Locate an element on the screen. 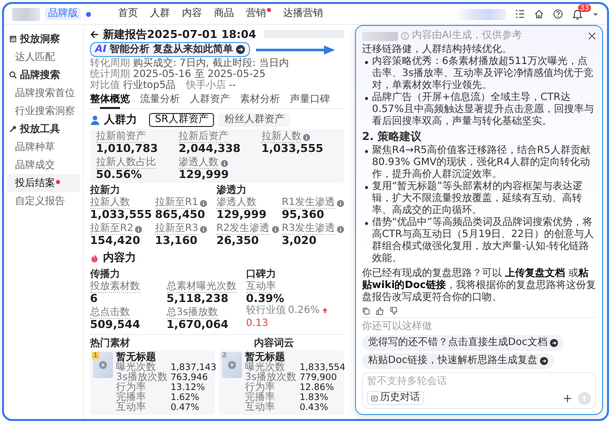  nav-item: 内容 is located at coordinates (192, 14).